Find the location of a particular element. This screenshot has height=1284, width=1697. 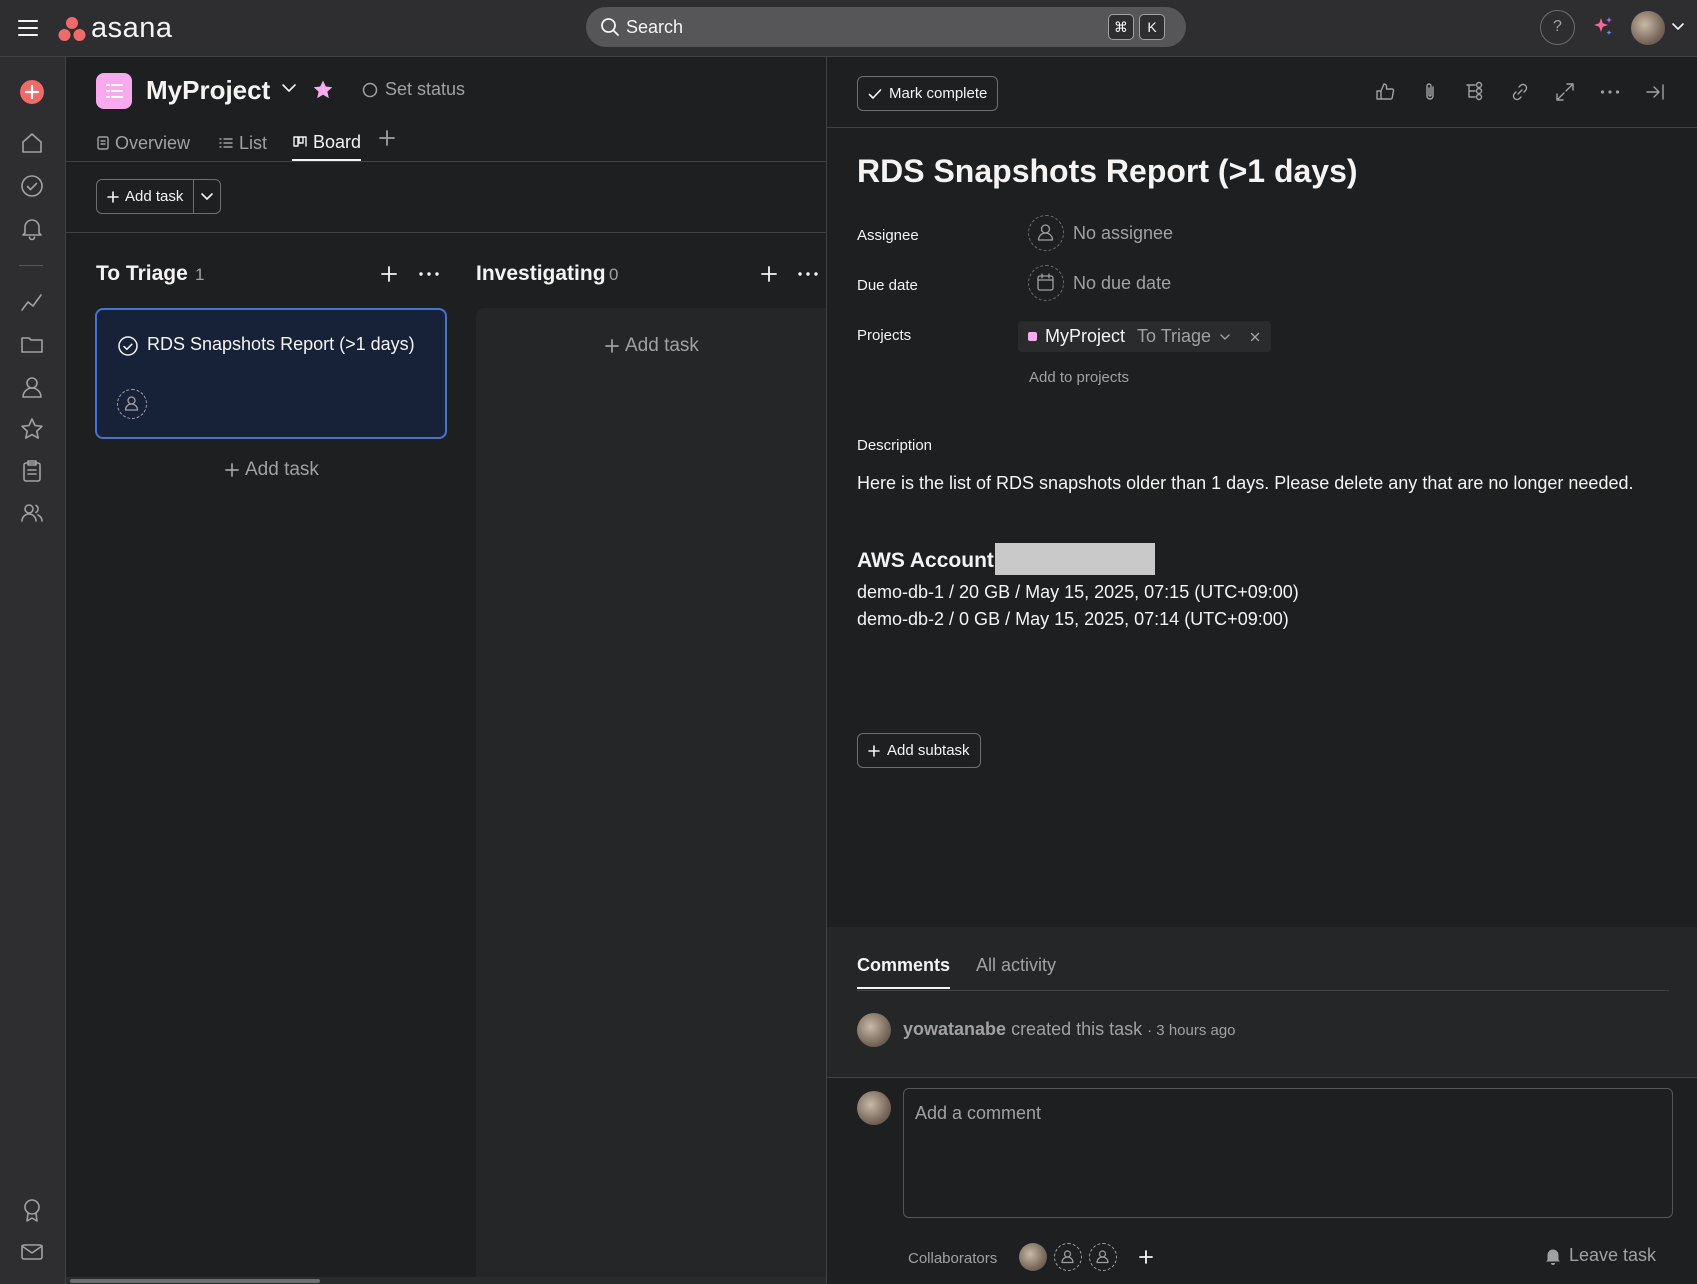

add-subtask-button: Add subtask is located at coordinates (919, 750).